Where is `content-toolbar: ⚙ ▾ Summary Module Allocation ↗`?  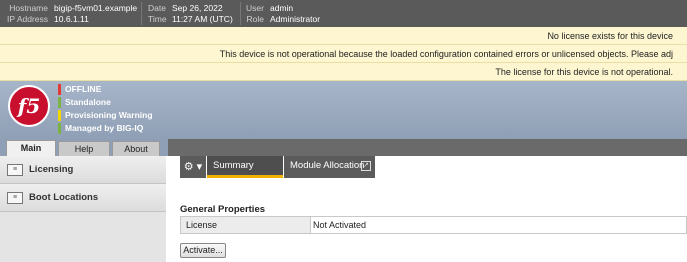 content-toolbar: ⚙ ▾ Summary Module Allocation ↗ is located at coordinates (433, 167).